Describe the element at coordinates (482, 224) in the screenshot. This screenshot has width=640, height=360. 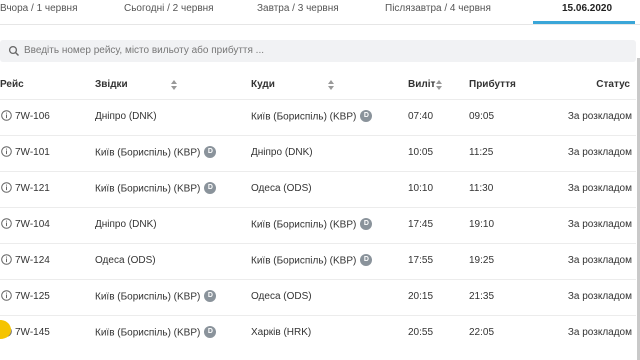
I see `arrival-time: 19:10` at that location.